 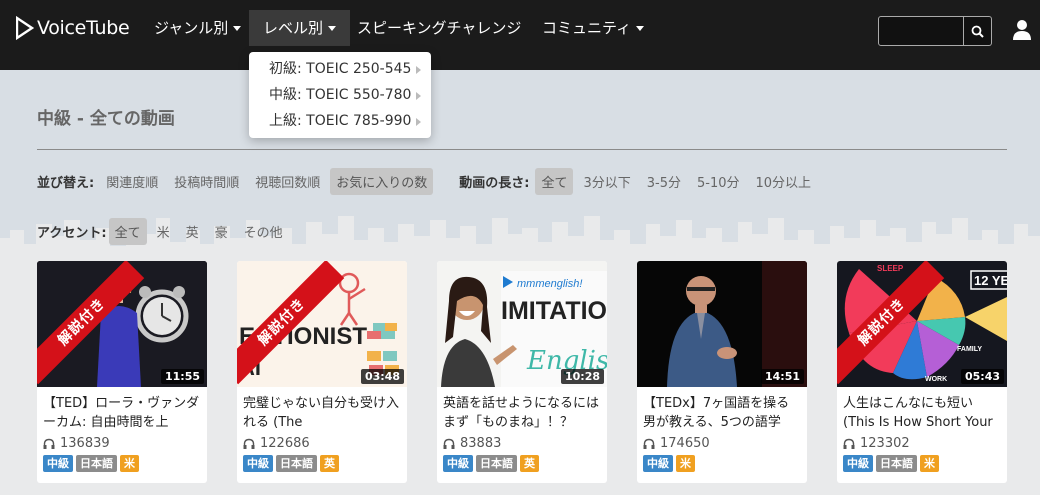 I want to click on accent-option-us: 米, so click(x=163, y=231).